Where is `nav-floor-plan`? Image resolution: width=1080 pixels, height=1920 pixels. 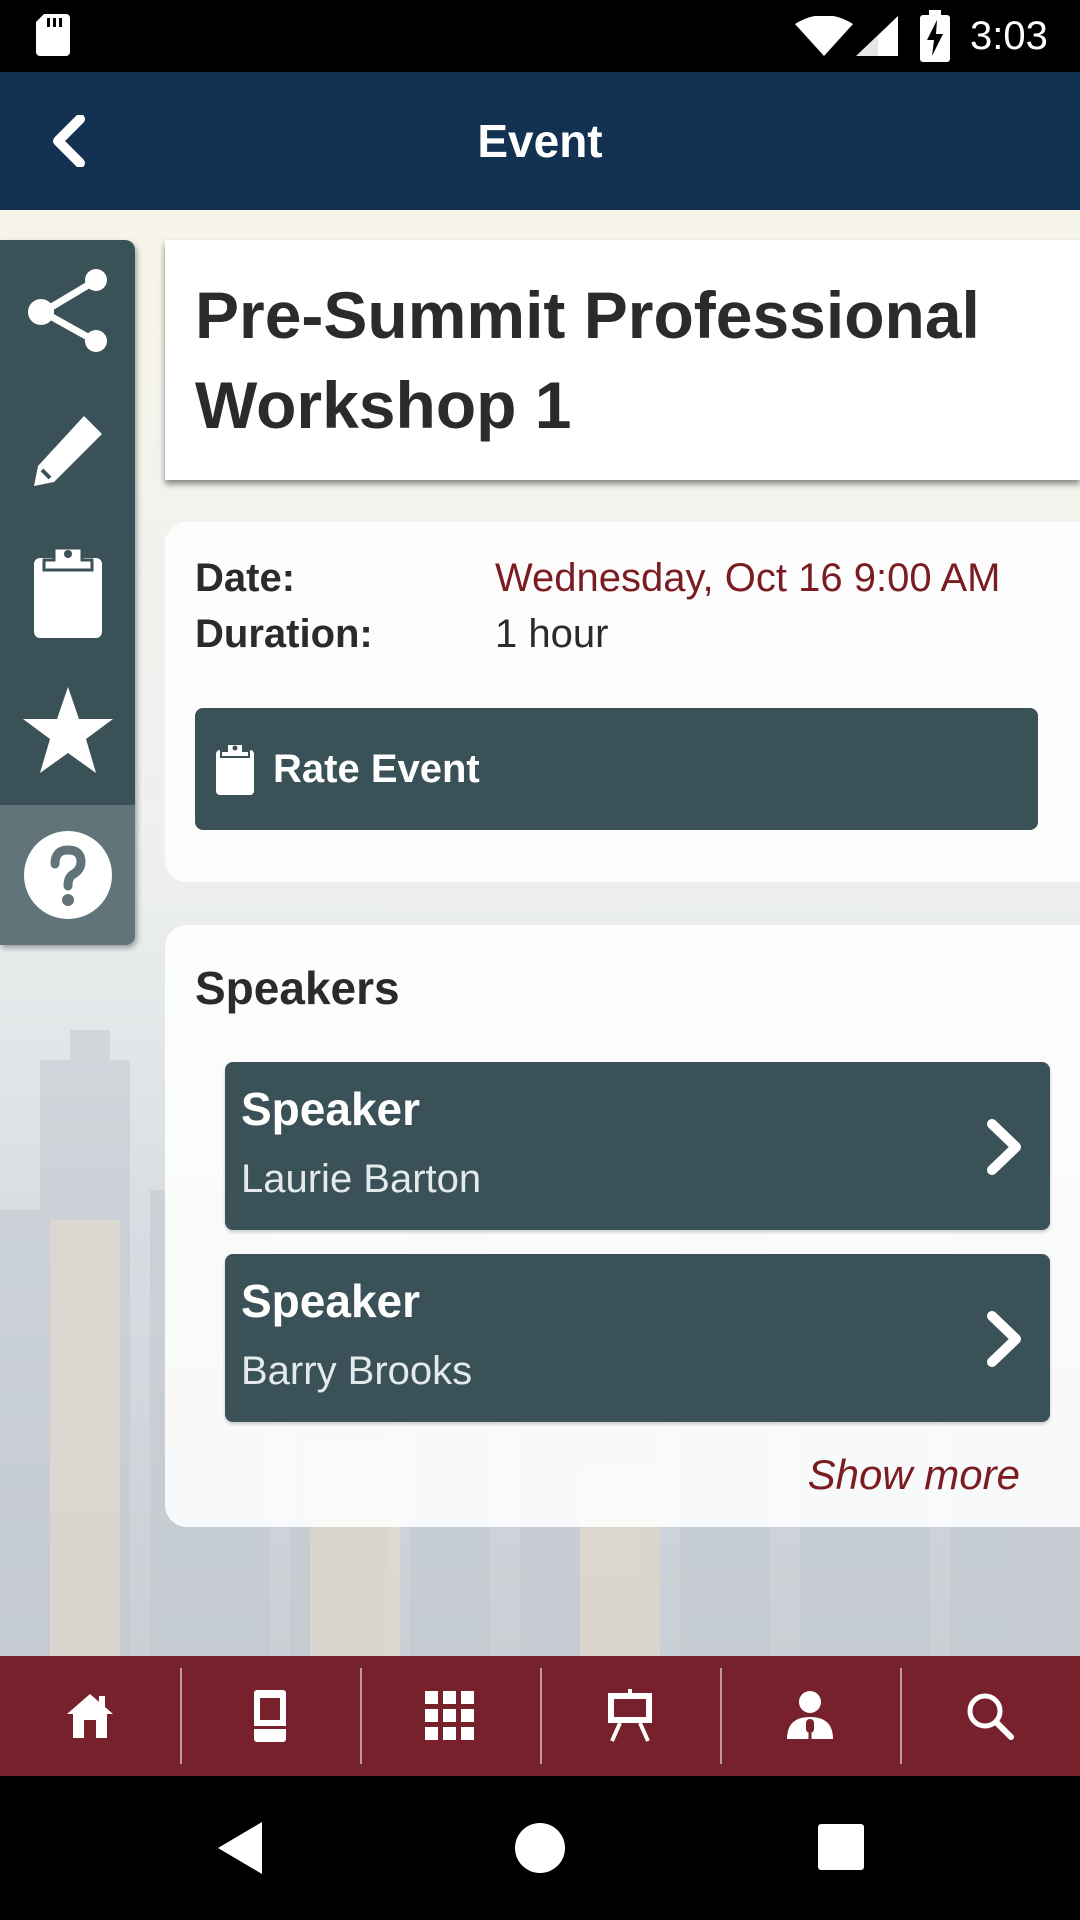
nav-floor-plan is located at coordinates (450, 1716).